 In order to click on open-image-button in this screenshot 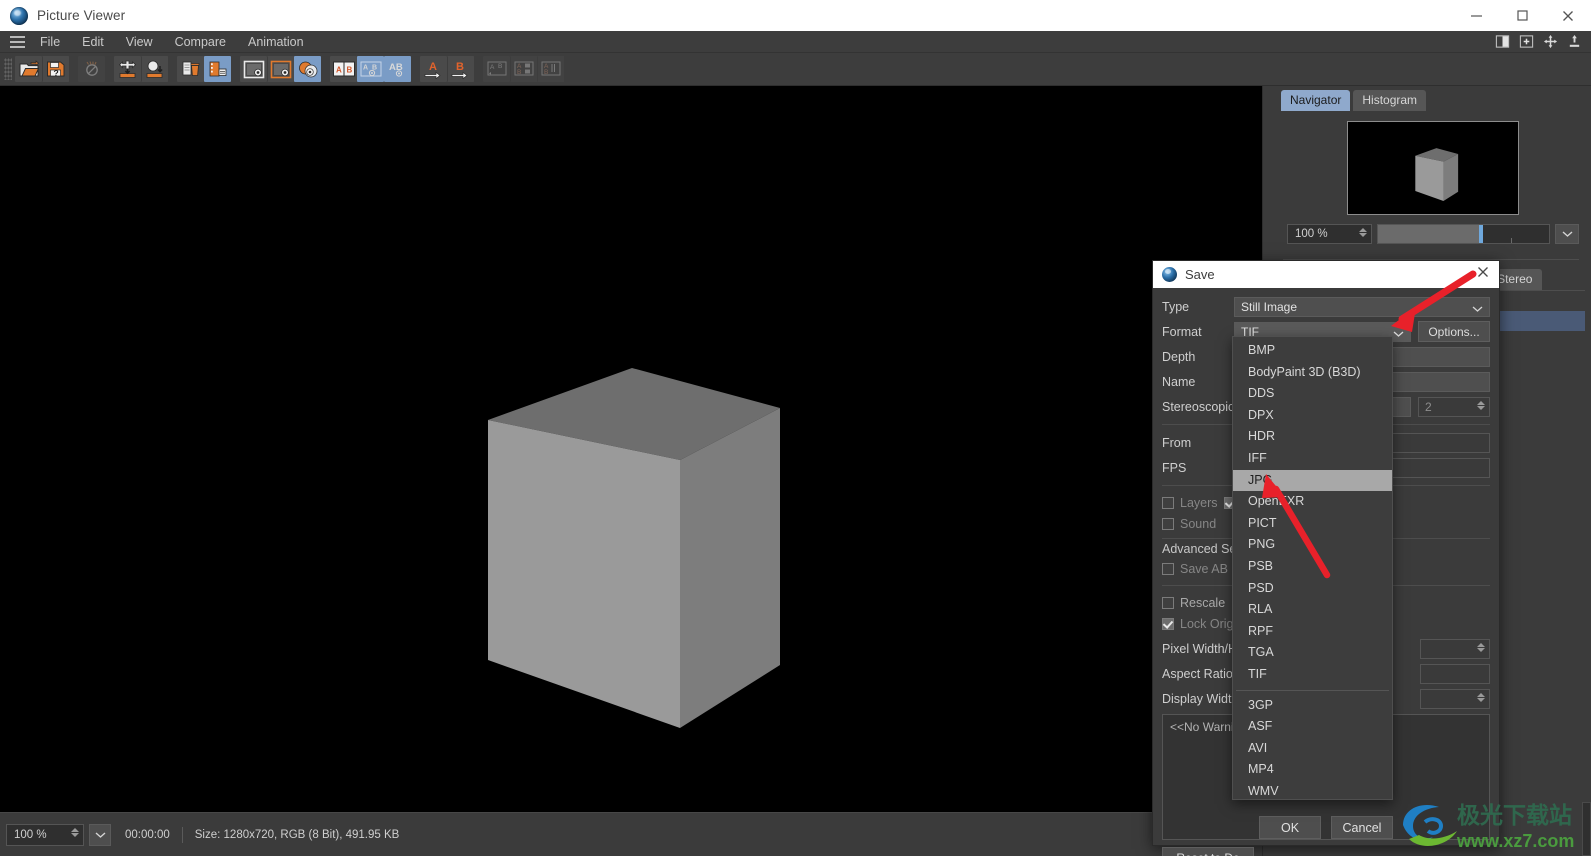, I will do `click(28, 69)`.